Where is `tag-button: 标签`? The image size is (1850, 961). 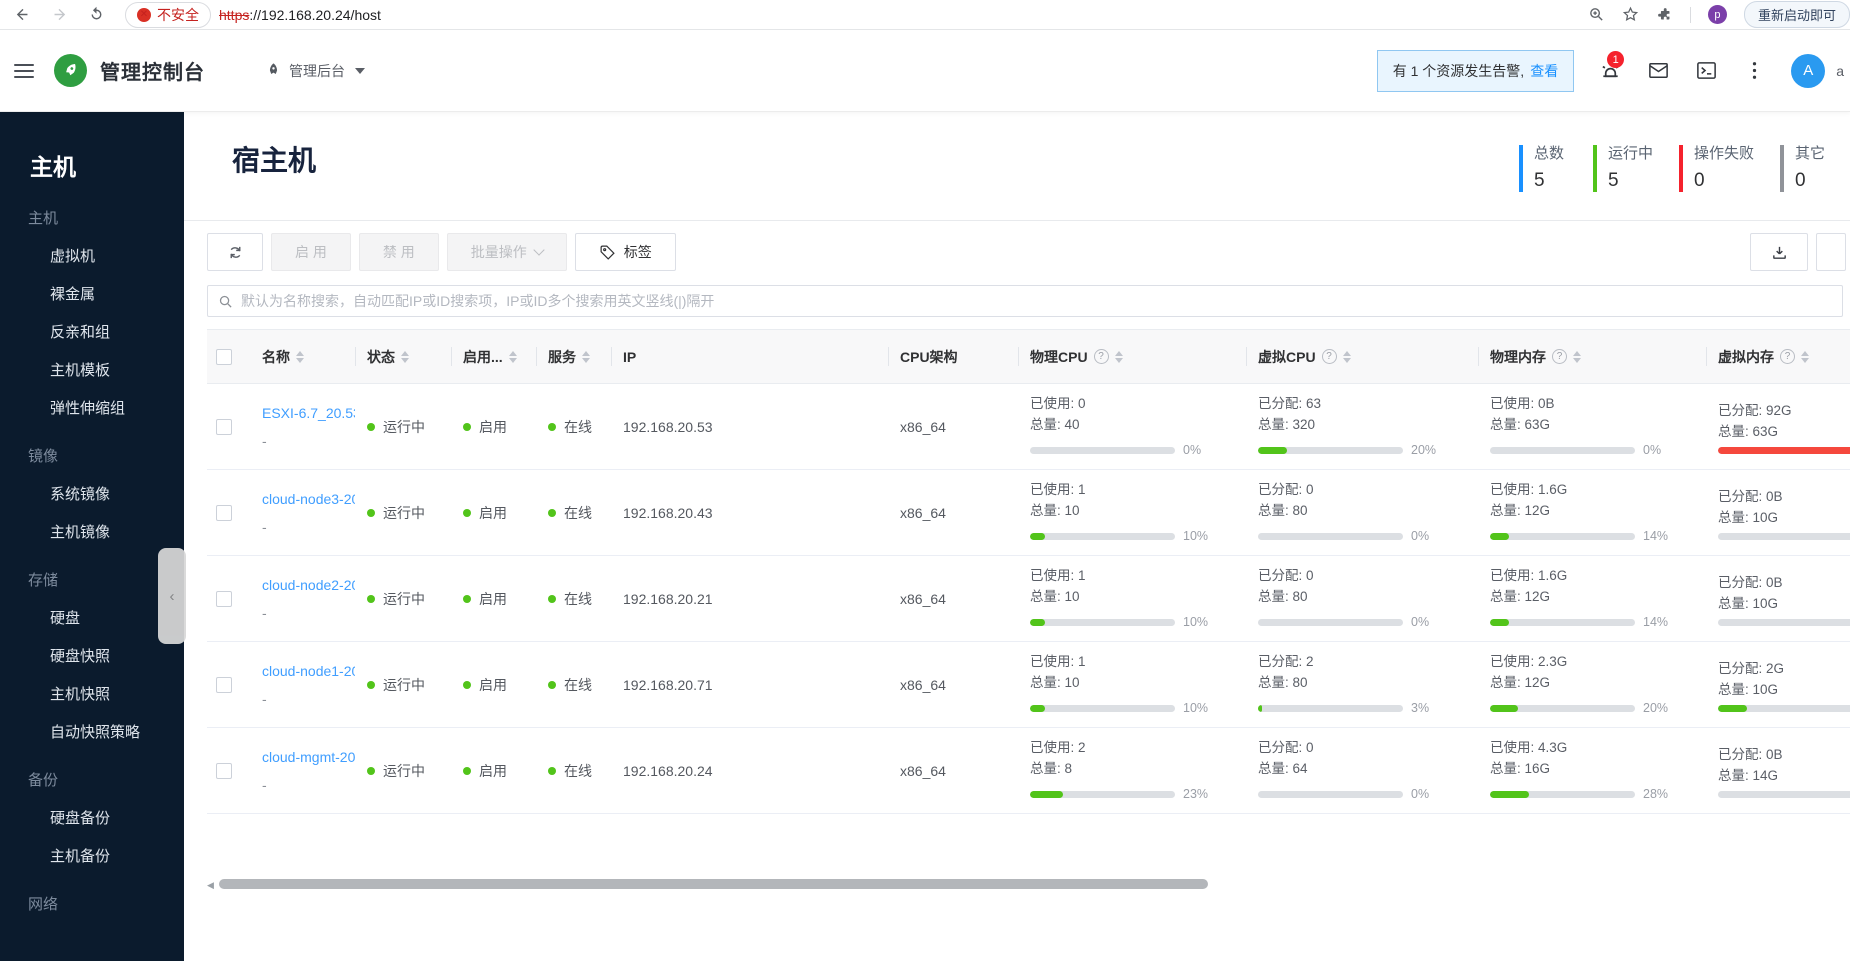 tag-button: 标签 is located at coordinates (625, 252).